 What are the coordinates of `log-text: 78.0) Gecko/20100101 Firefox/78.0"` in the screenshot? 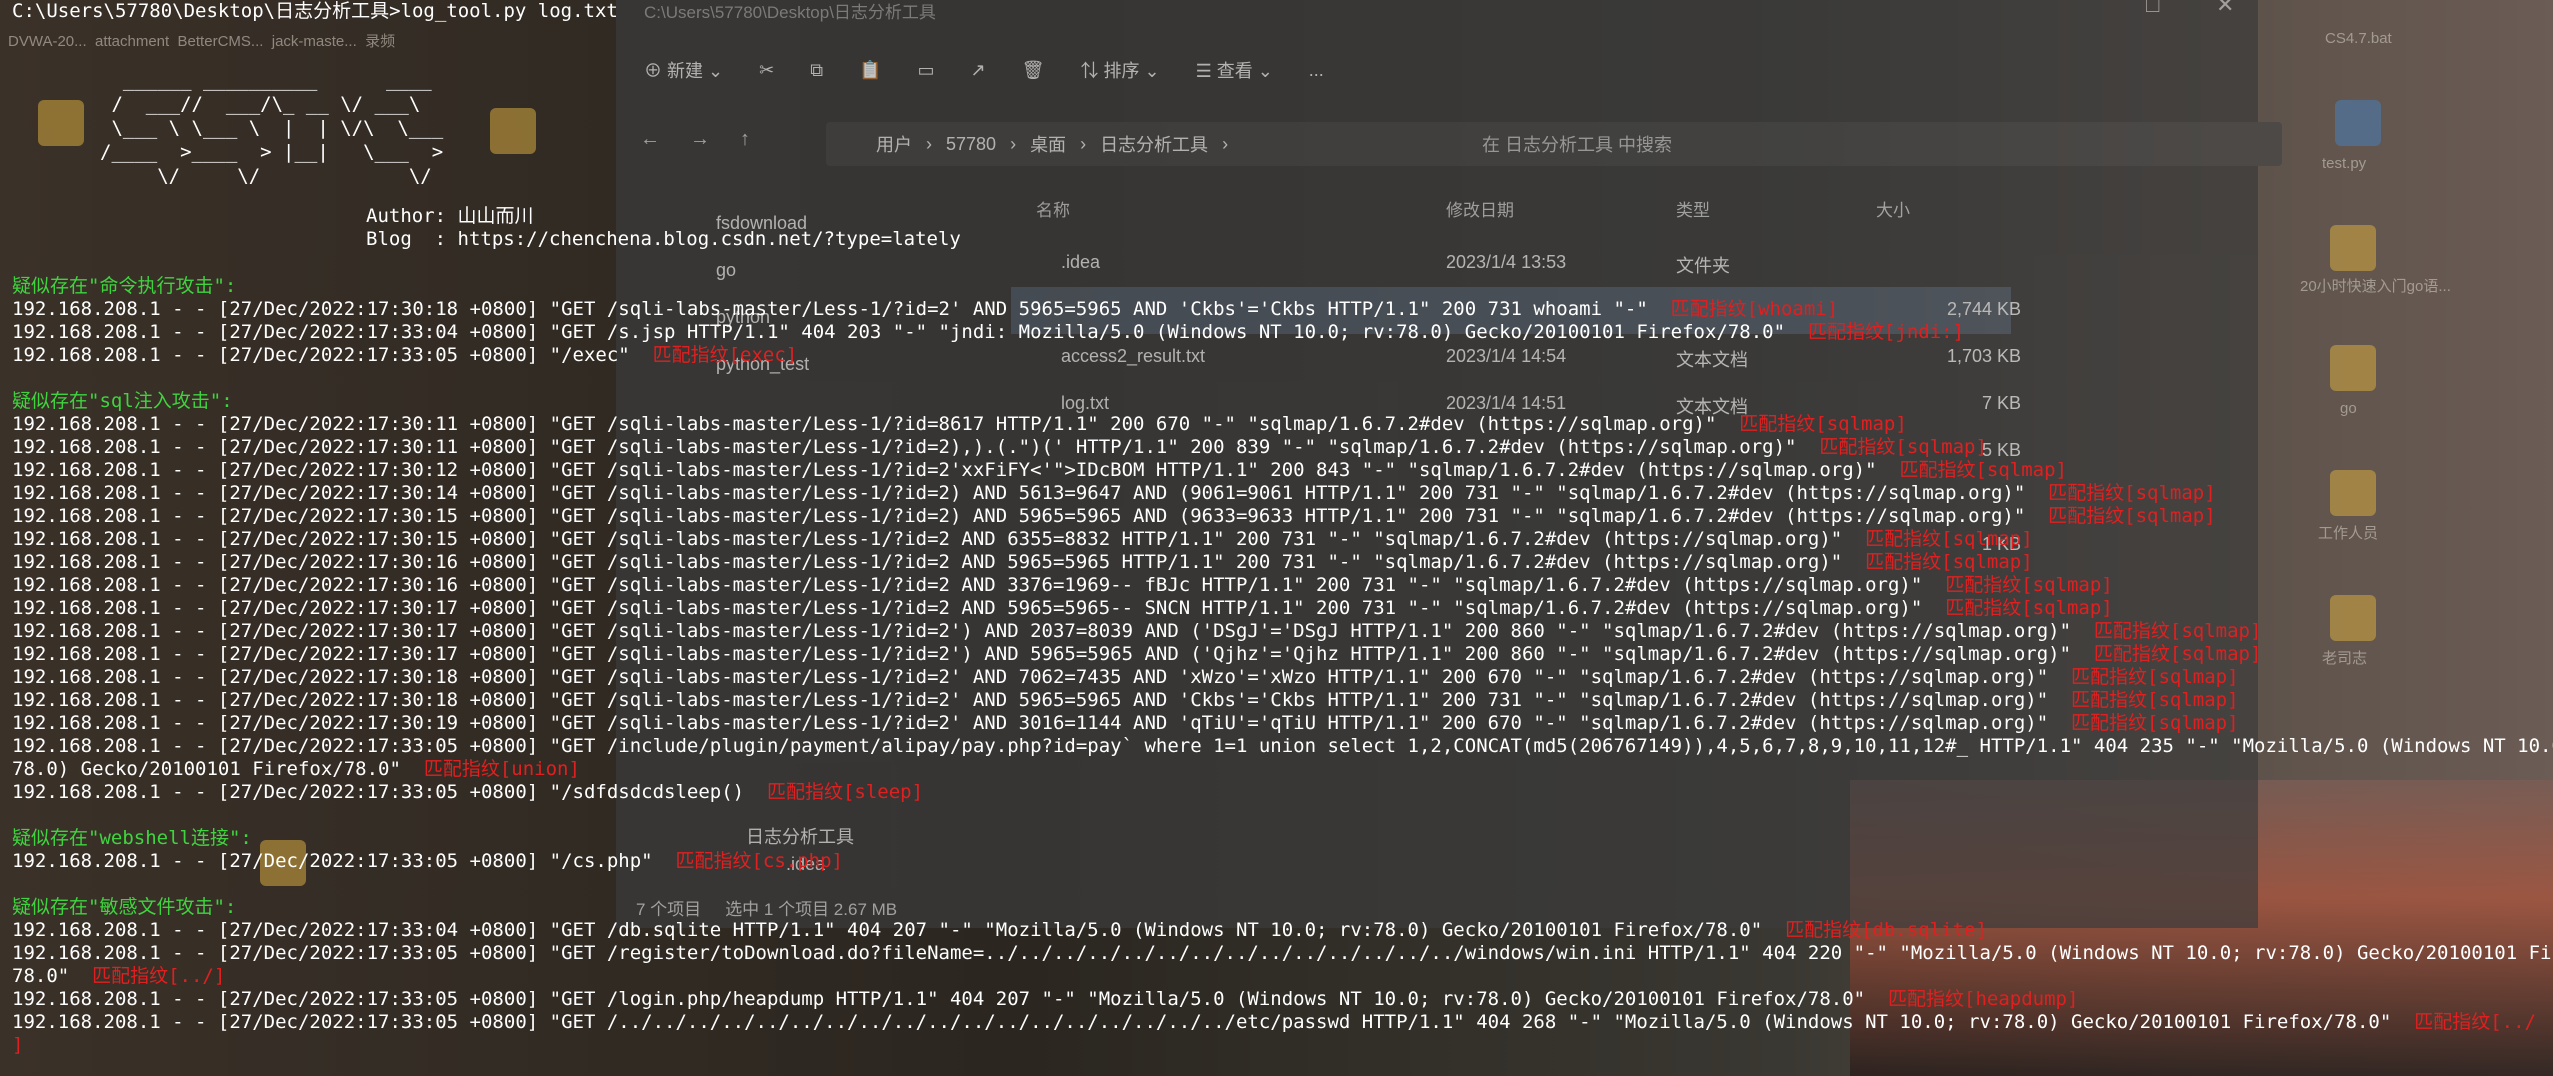 It's located at (206, 769).